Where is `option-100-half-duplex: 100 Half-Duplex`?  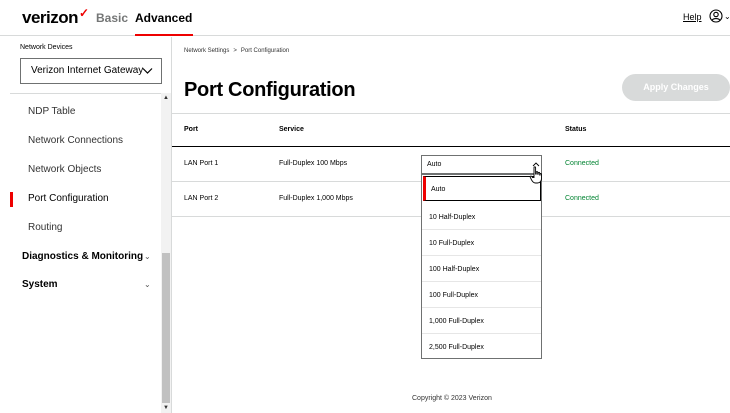
option-100-half-duplex: 100 Half-Duplex is located at coordinates (481, 269).